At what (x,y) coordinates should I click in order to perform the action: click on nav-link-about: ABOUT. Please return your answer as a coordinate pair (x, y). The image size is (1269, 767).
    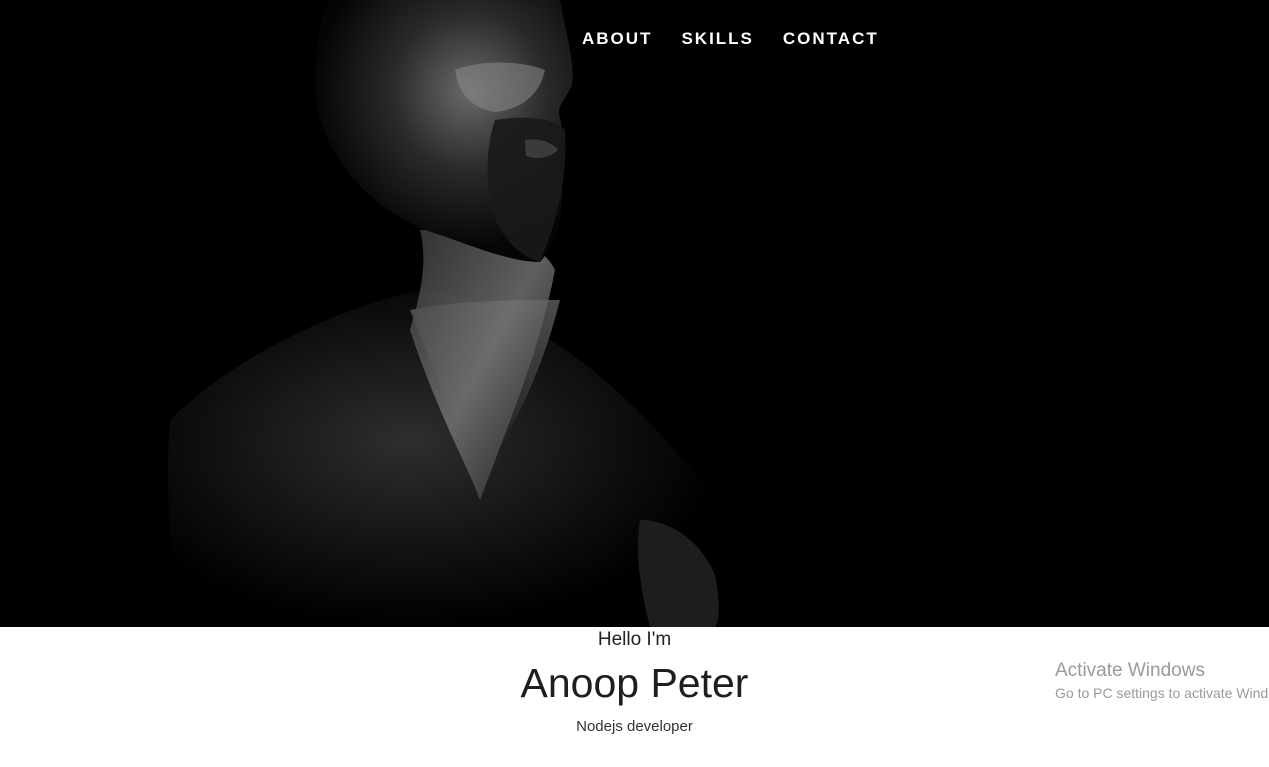
    Looking at the image, I should click on (617, 39).